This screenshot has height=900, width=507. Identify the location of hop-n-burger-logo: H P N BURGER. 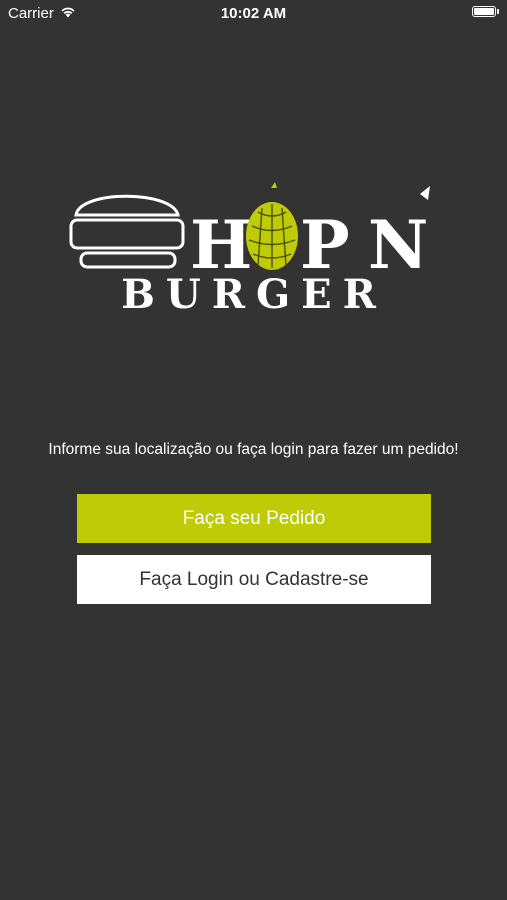
(254, 248).